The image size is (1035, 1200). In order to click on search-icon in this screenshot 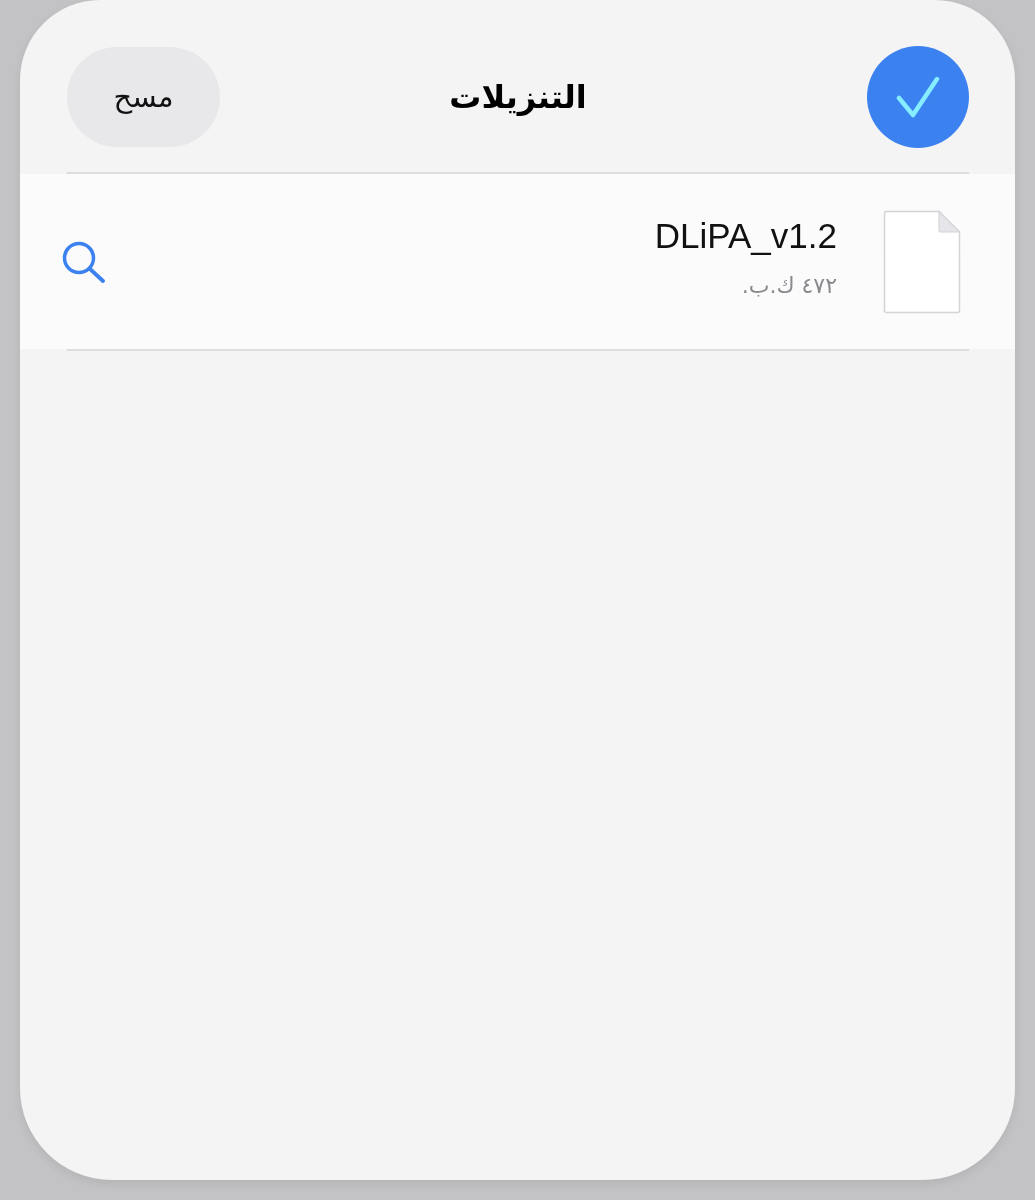, I will do `click(84, 261)`.